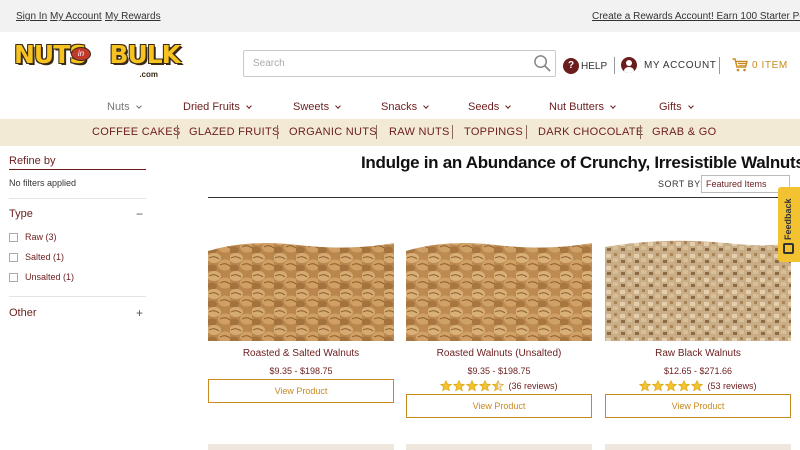 The image size is (800, 450). Describe the element at coordinates (36, 257) in the screenshot. I see `filter-option-salted: Salted (1)` at that location.